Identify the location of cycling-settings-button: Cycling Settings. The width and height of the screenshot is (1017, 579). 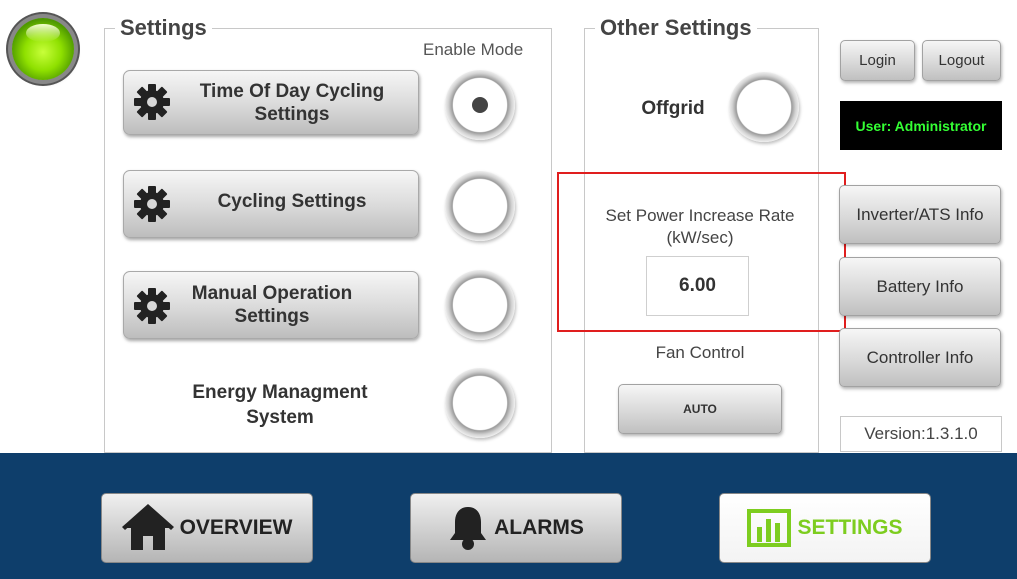
(271, 204).